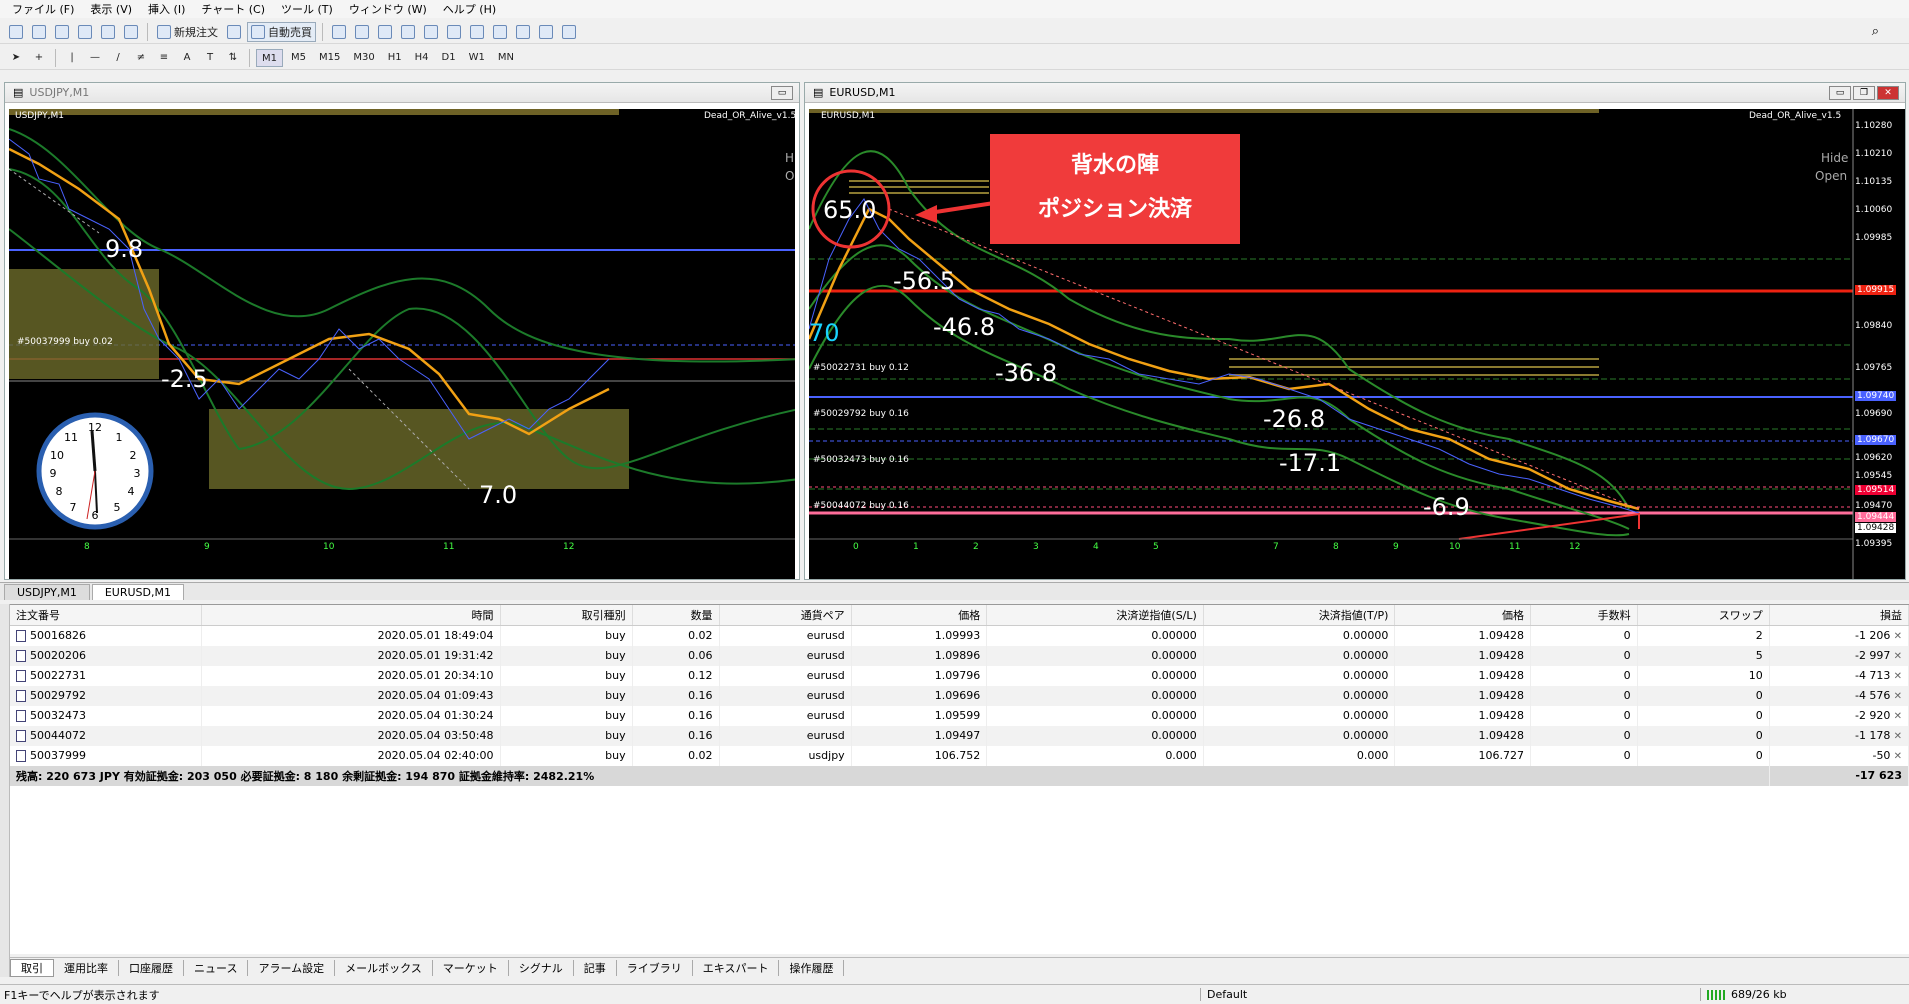  What do you see at coordinates (362, 32) in the screenshot?
I see `candle-chart-button` at bounding box center [362, 32].